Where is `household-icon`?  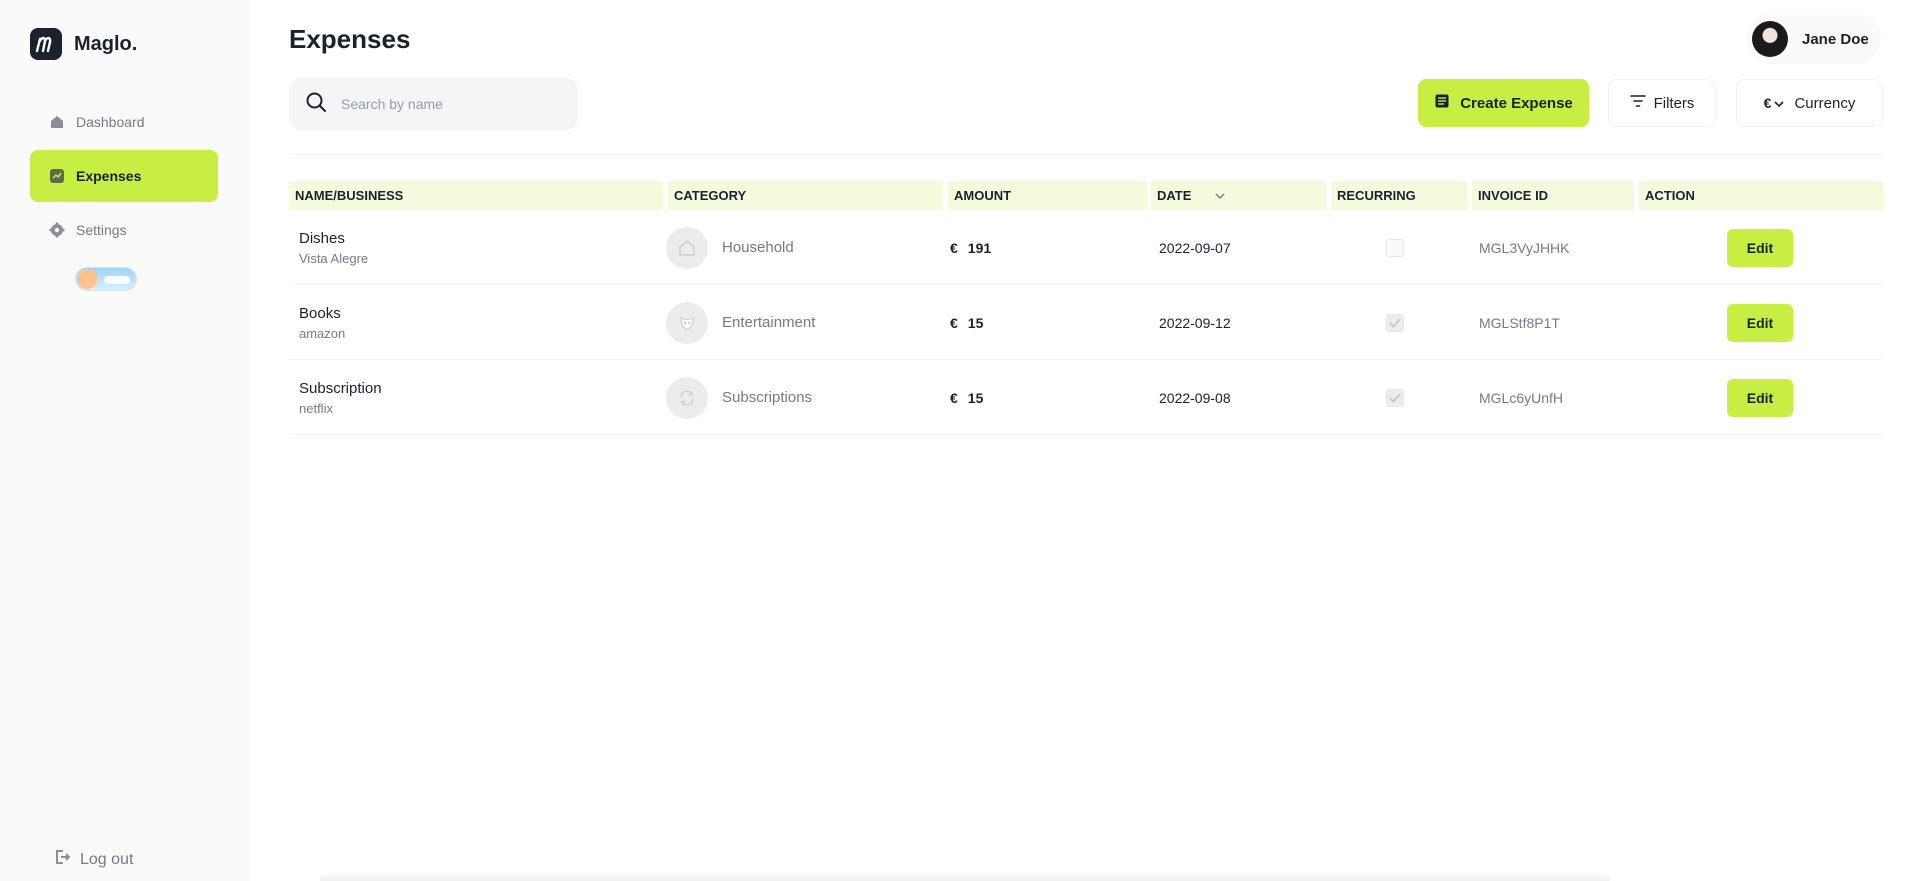 household-icon is located at coordinates (687, 247).